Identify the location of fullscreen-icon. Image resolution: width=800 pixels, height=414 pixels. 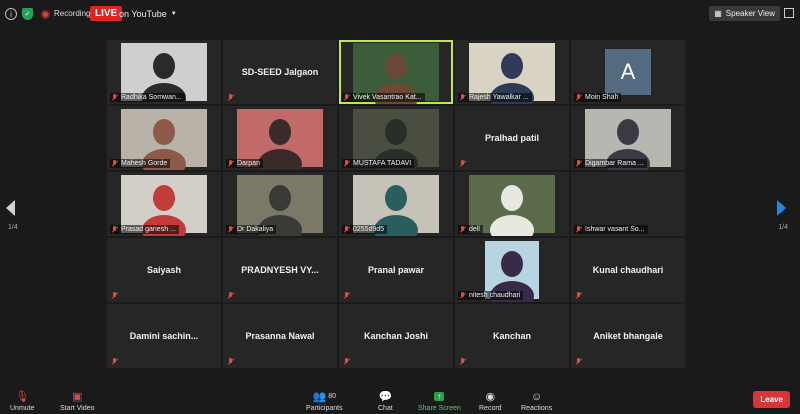
(789, 13).